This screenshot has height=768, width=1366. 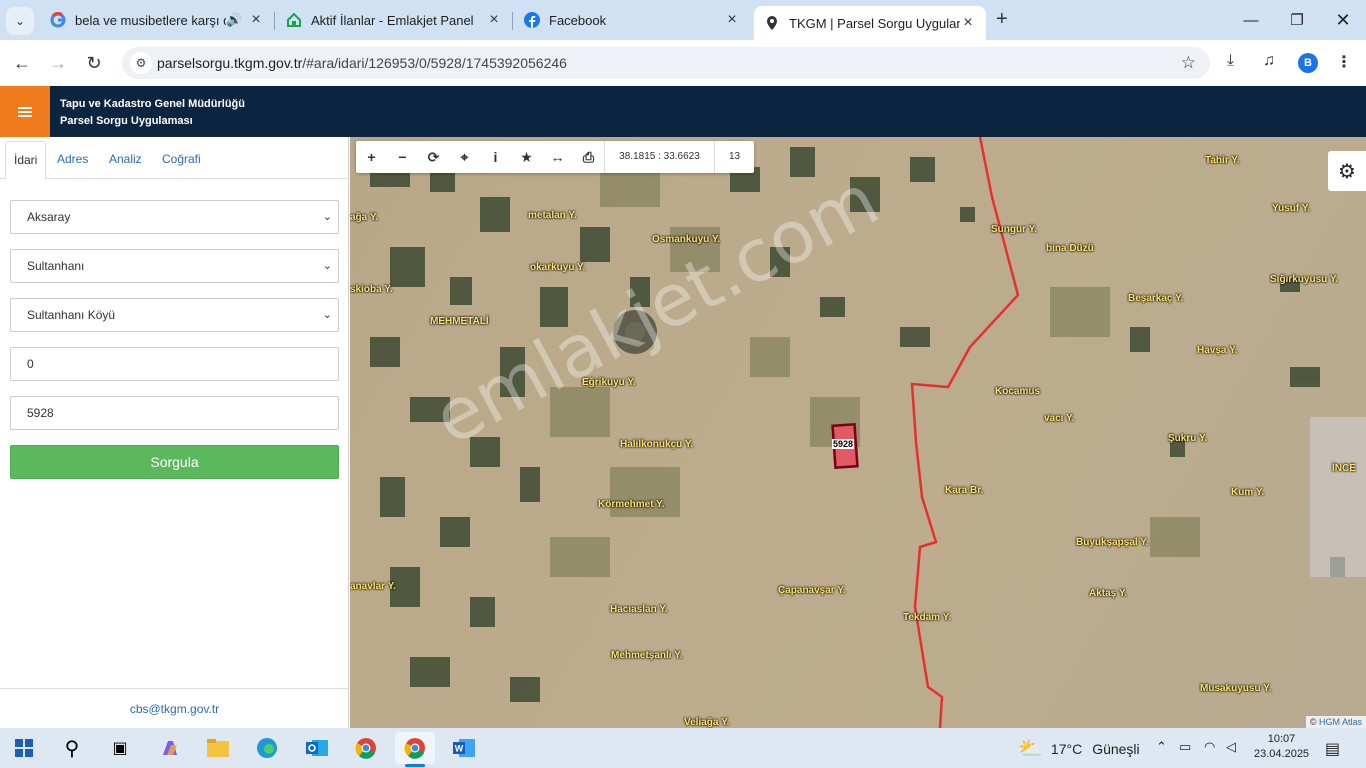 What do you see at coordinates (874, 23) in the screenshot?
I see `tab-title: TKGM | Parsel Sorgu Uygulamas` at bounding box center [874, 23].